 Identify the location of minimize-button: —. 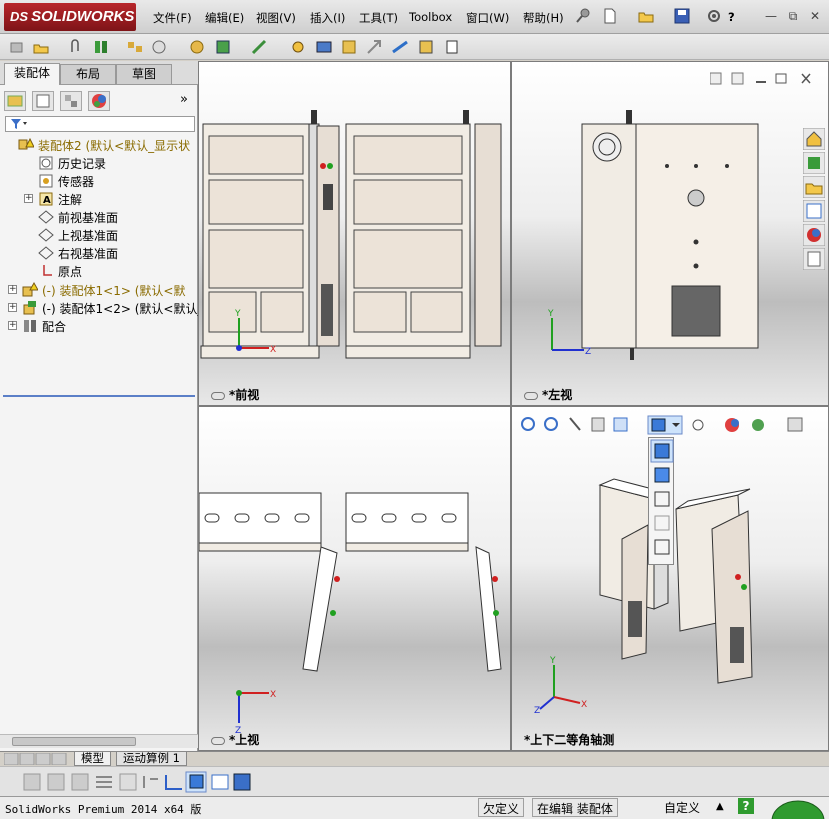
(771, 16).